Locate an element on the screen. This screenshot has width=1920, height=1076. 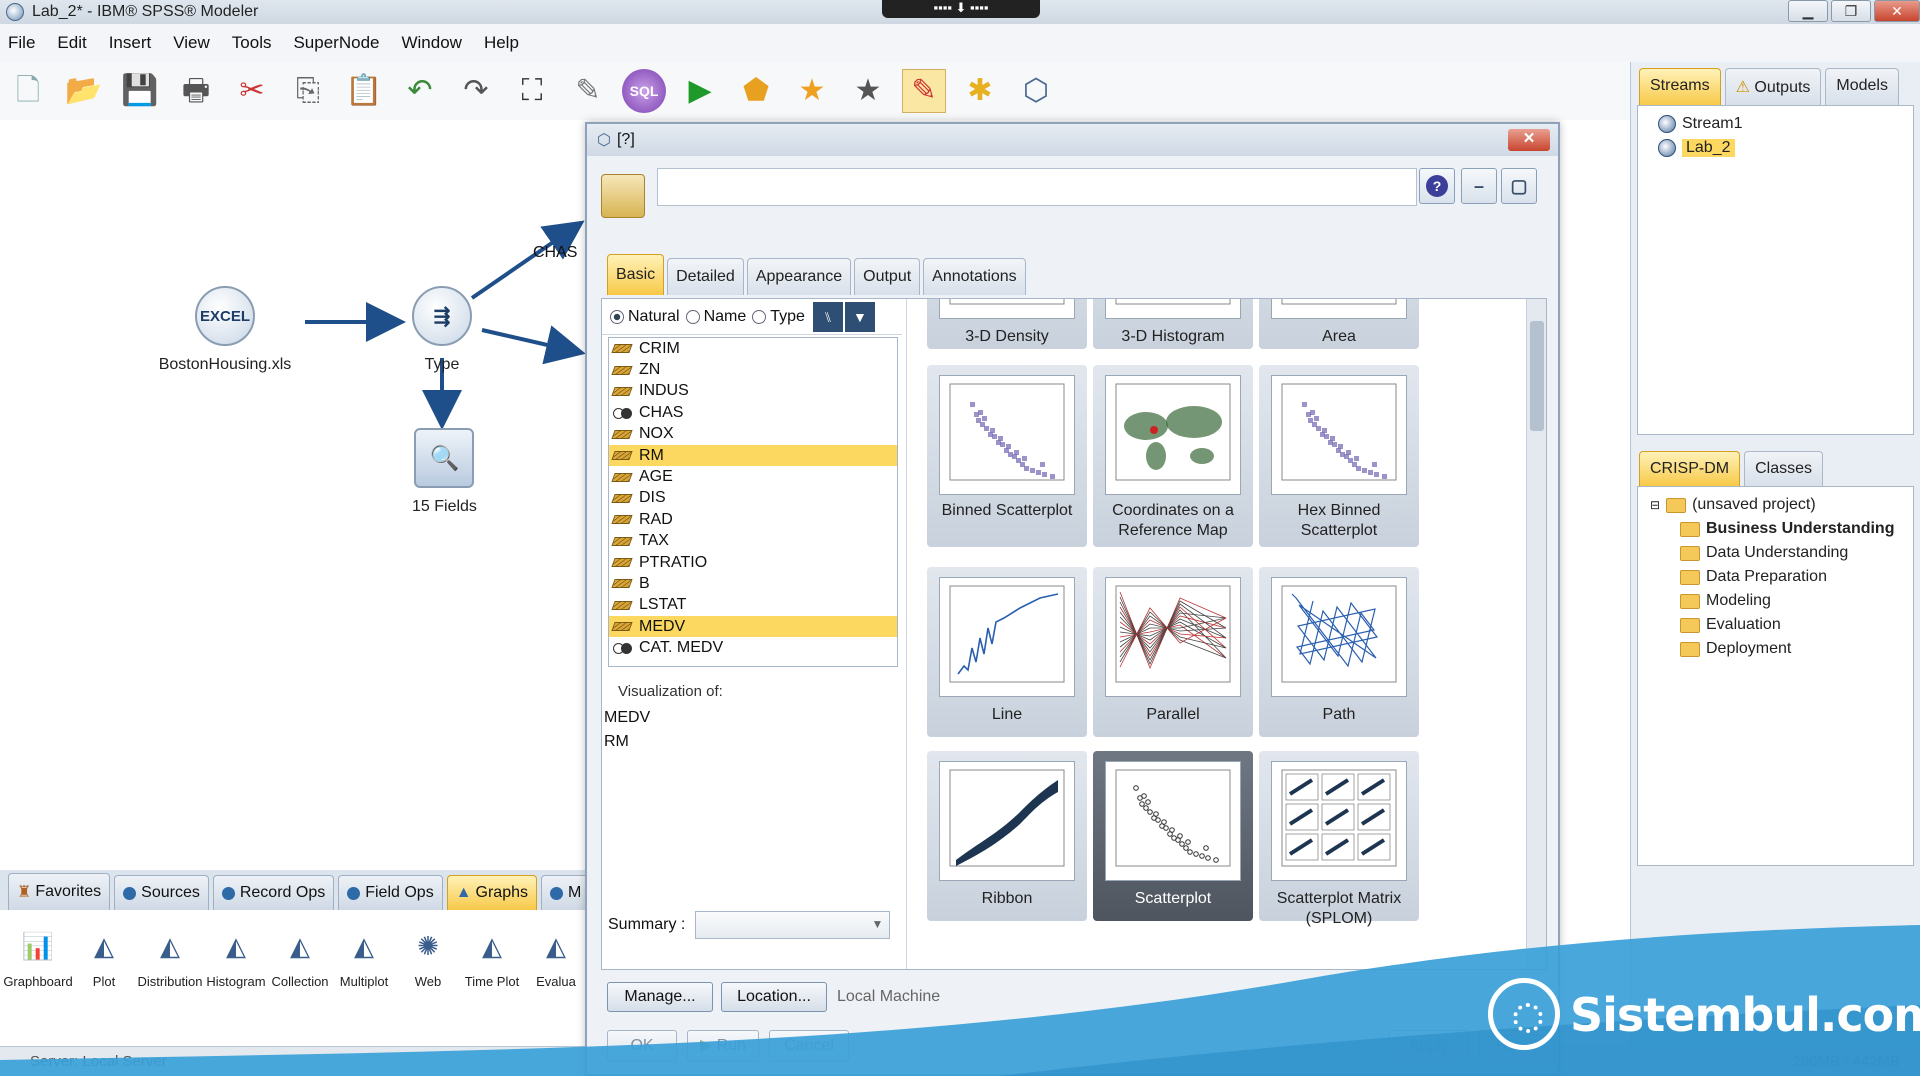
annotate-icon: ✎ is located at coordinates (924, 91).